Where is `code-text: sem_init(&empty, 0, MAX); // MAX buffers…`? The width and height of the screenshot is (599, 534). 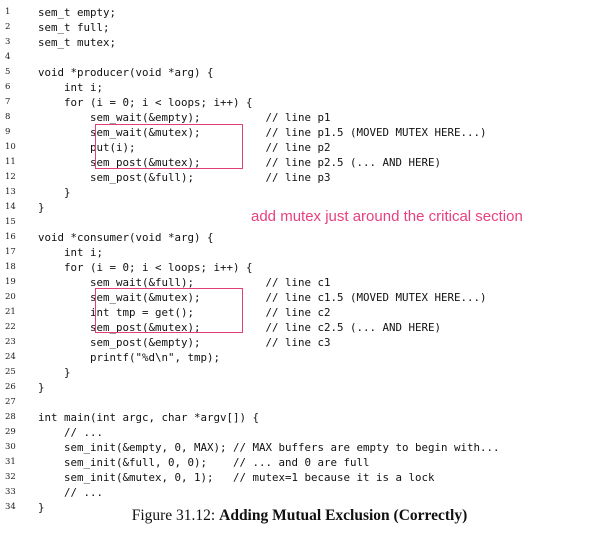
code-text: sem_init(&empty, 0, MAX); // MAX buffers… is located at coordinates (269, 447).